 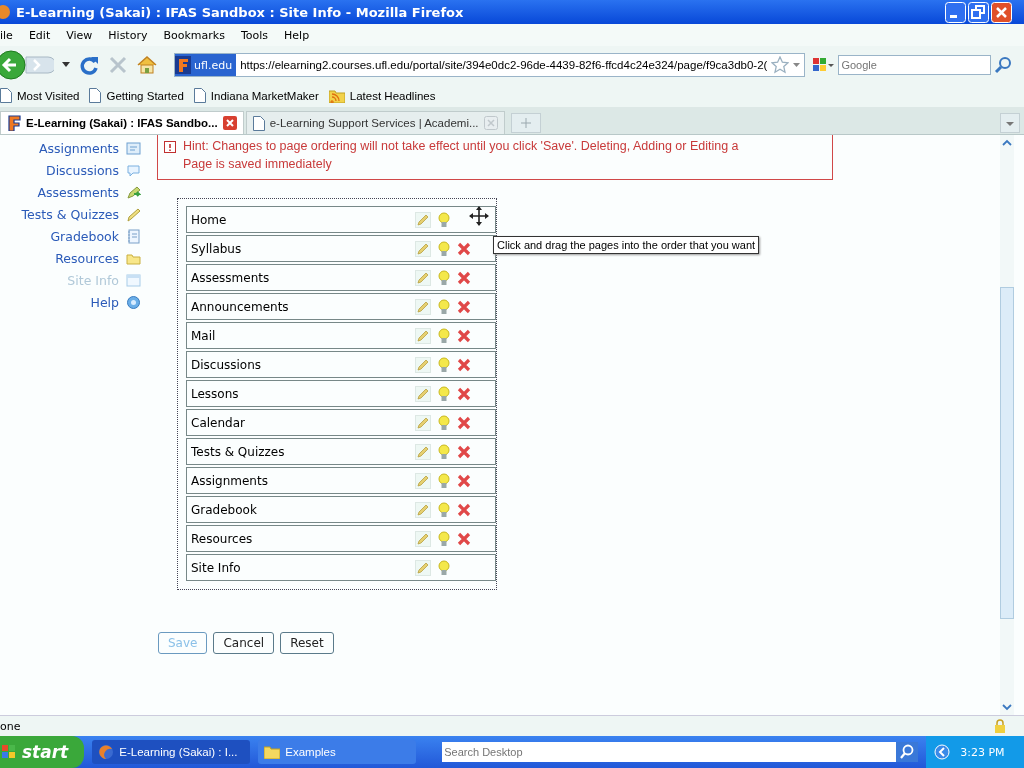 What do you see at coordinates (307, 643) in the screenshot?
I see `action-button: Reset` at bounding box center [307, 643].